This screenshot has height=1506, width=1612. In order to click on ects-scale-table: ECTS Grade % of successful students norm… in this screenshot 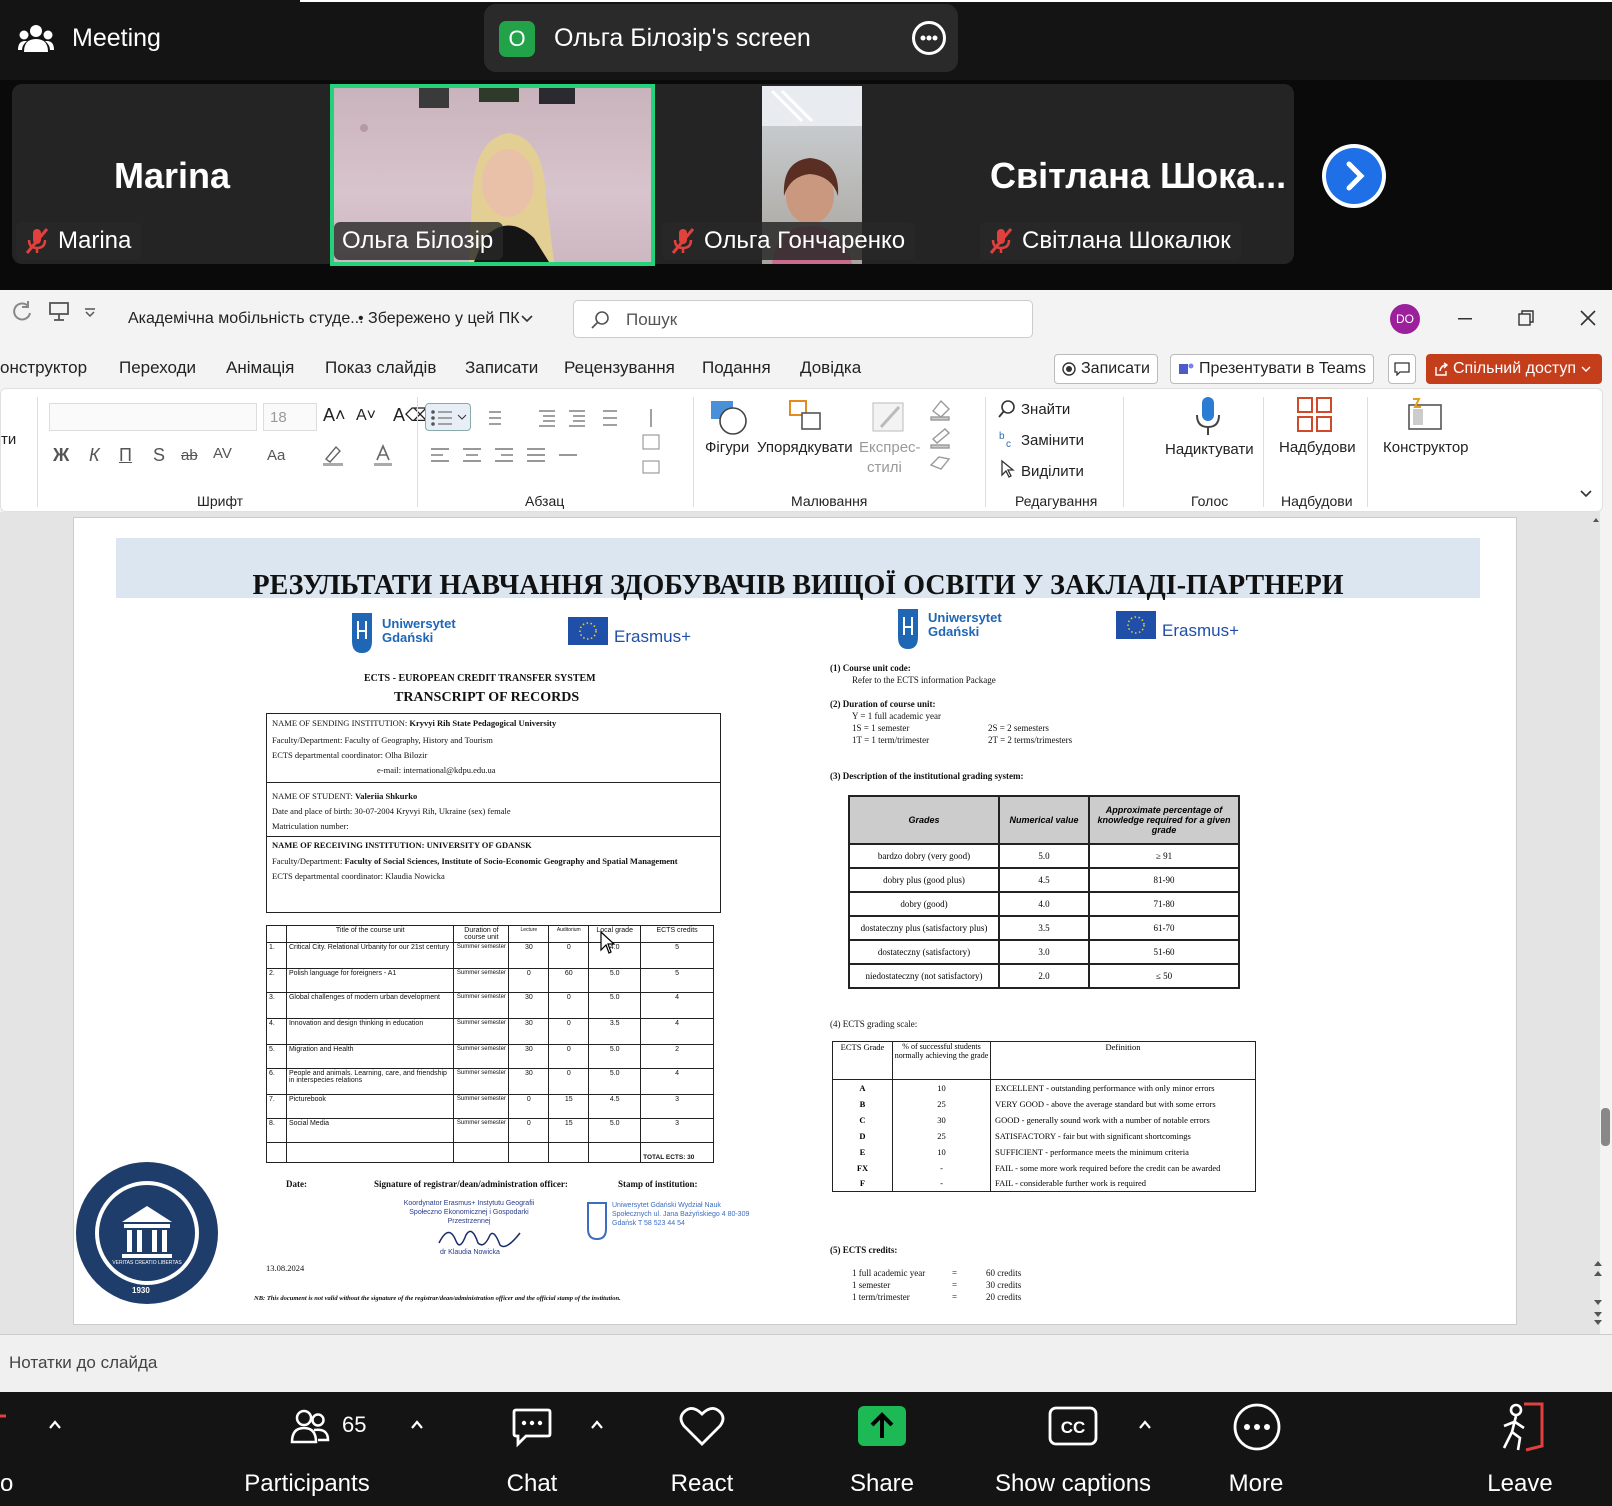, I will do `click(1044, 1116)`.